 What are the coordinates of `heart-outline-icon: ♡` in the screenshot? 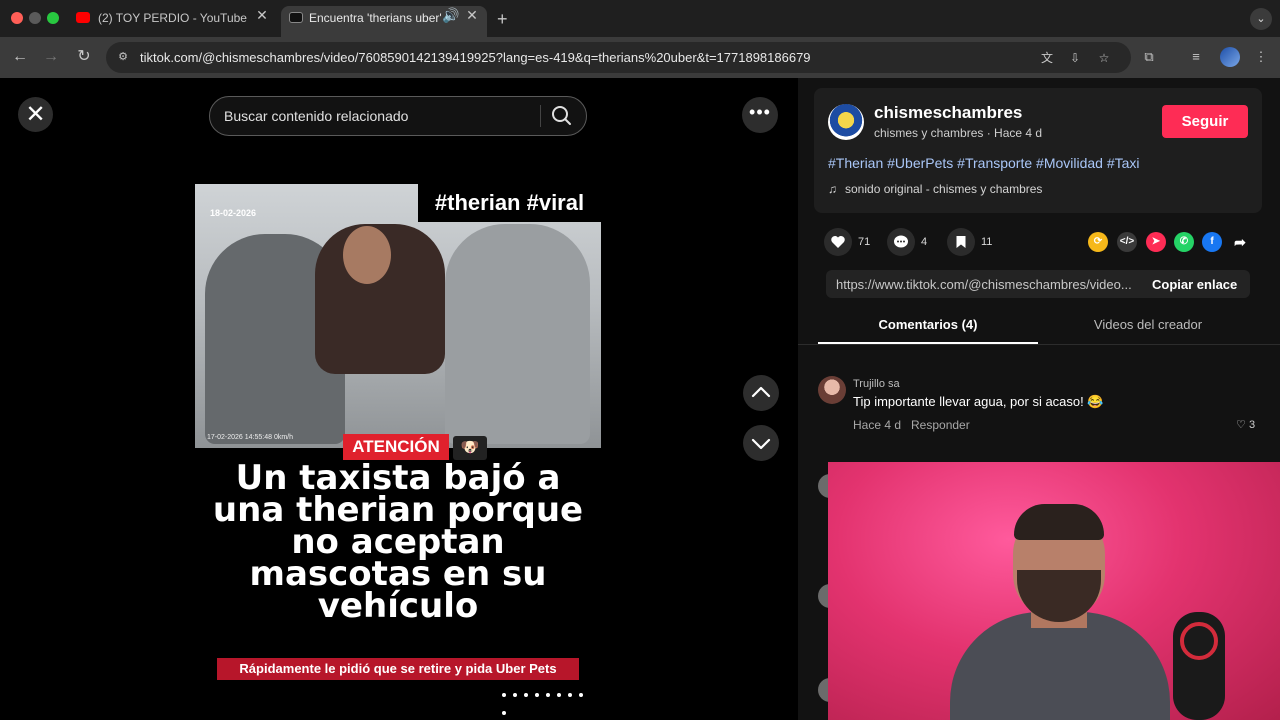 It's located at (1241, 425).